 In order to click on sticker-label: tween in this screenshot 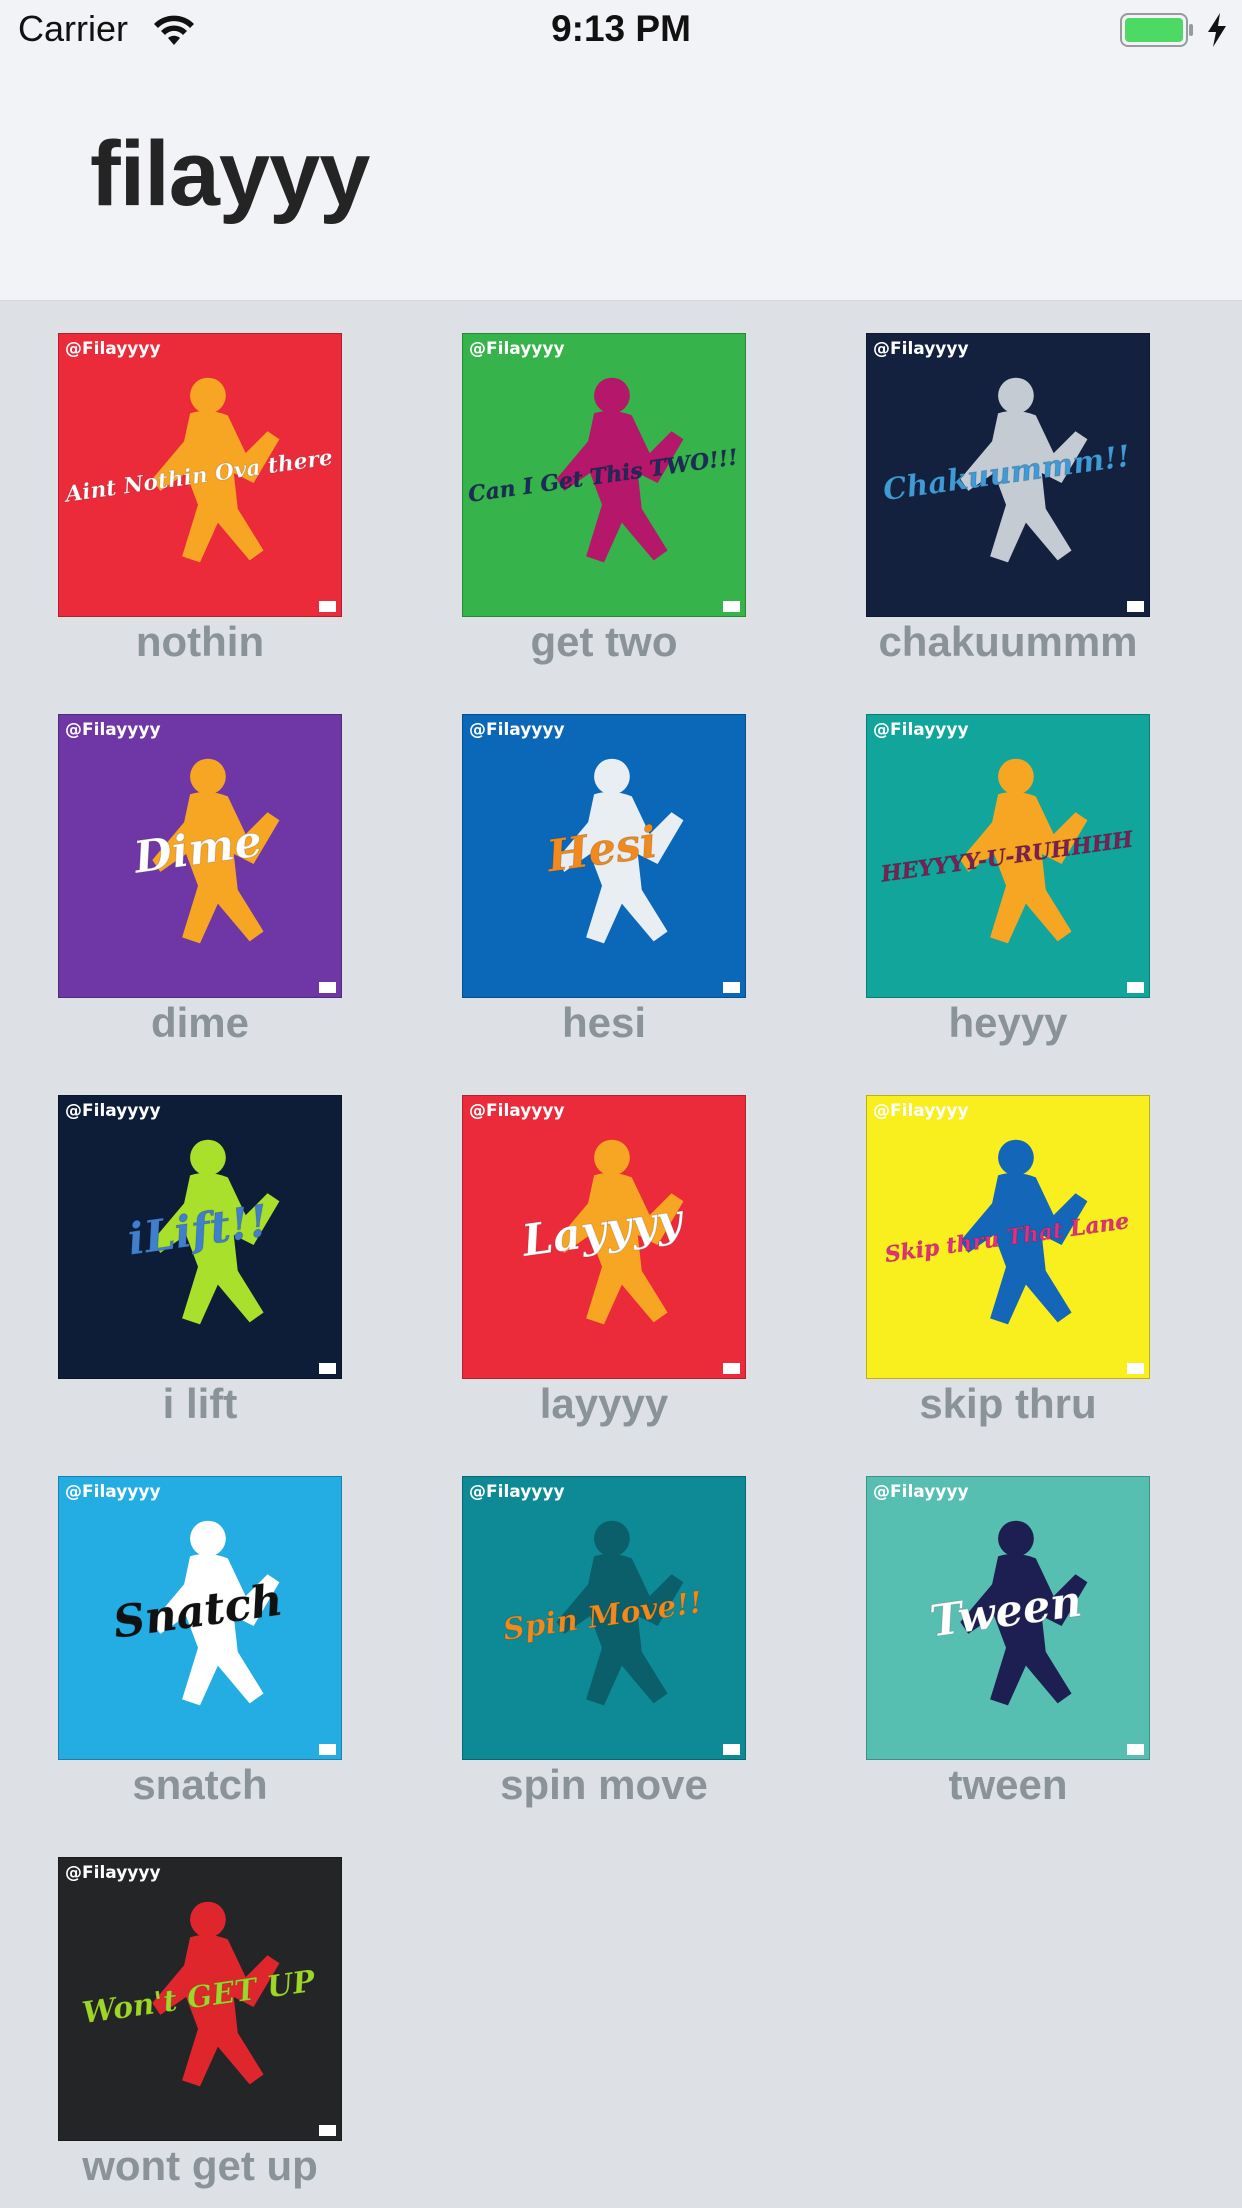, I will do `click(1008, 1784)`.